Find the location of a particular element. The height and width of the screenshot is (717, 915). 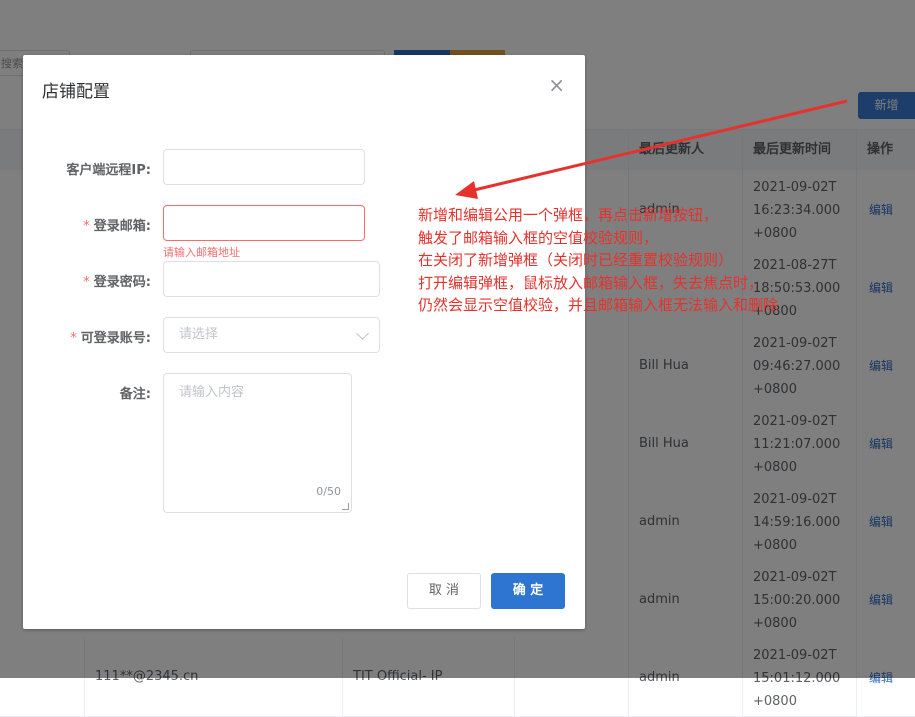

annotation-line: 仍然会显示空值校验，并且邮箱输入框无法输入和删除 is located at coordinates (598, 305).